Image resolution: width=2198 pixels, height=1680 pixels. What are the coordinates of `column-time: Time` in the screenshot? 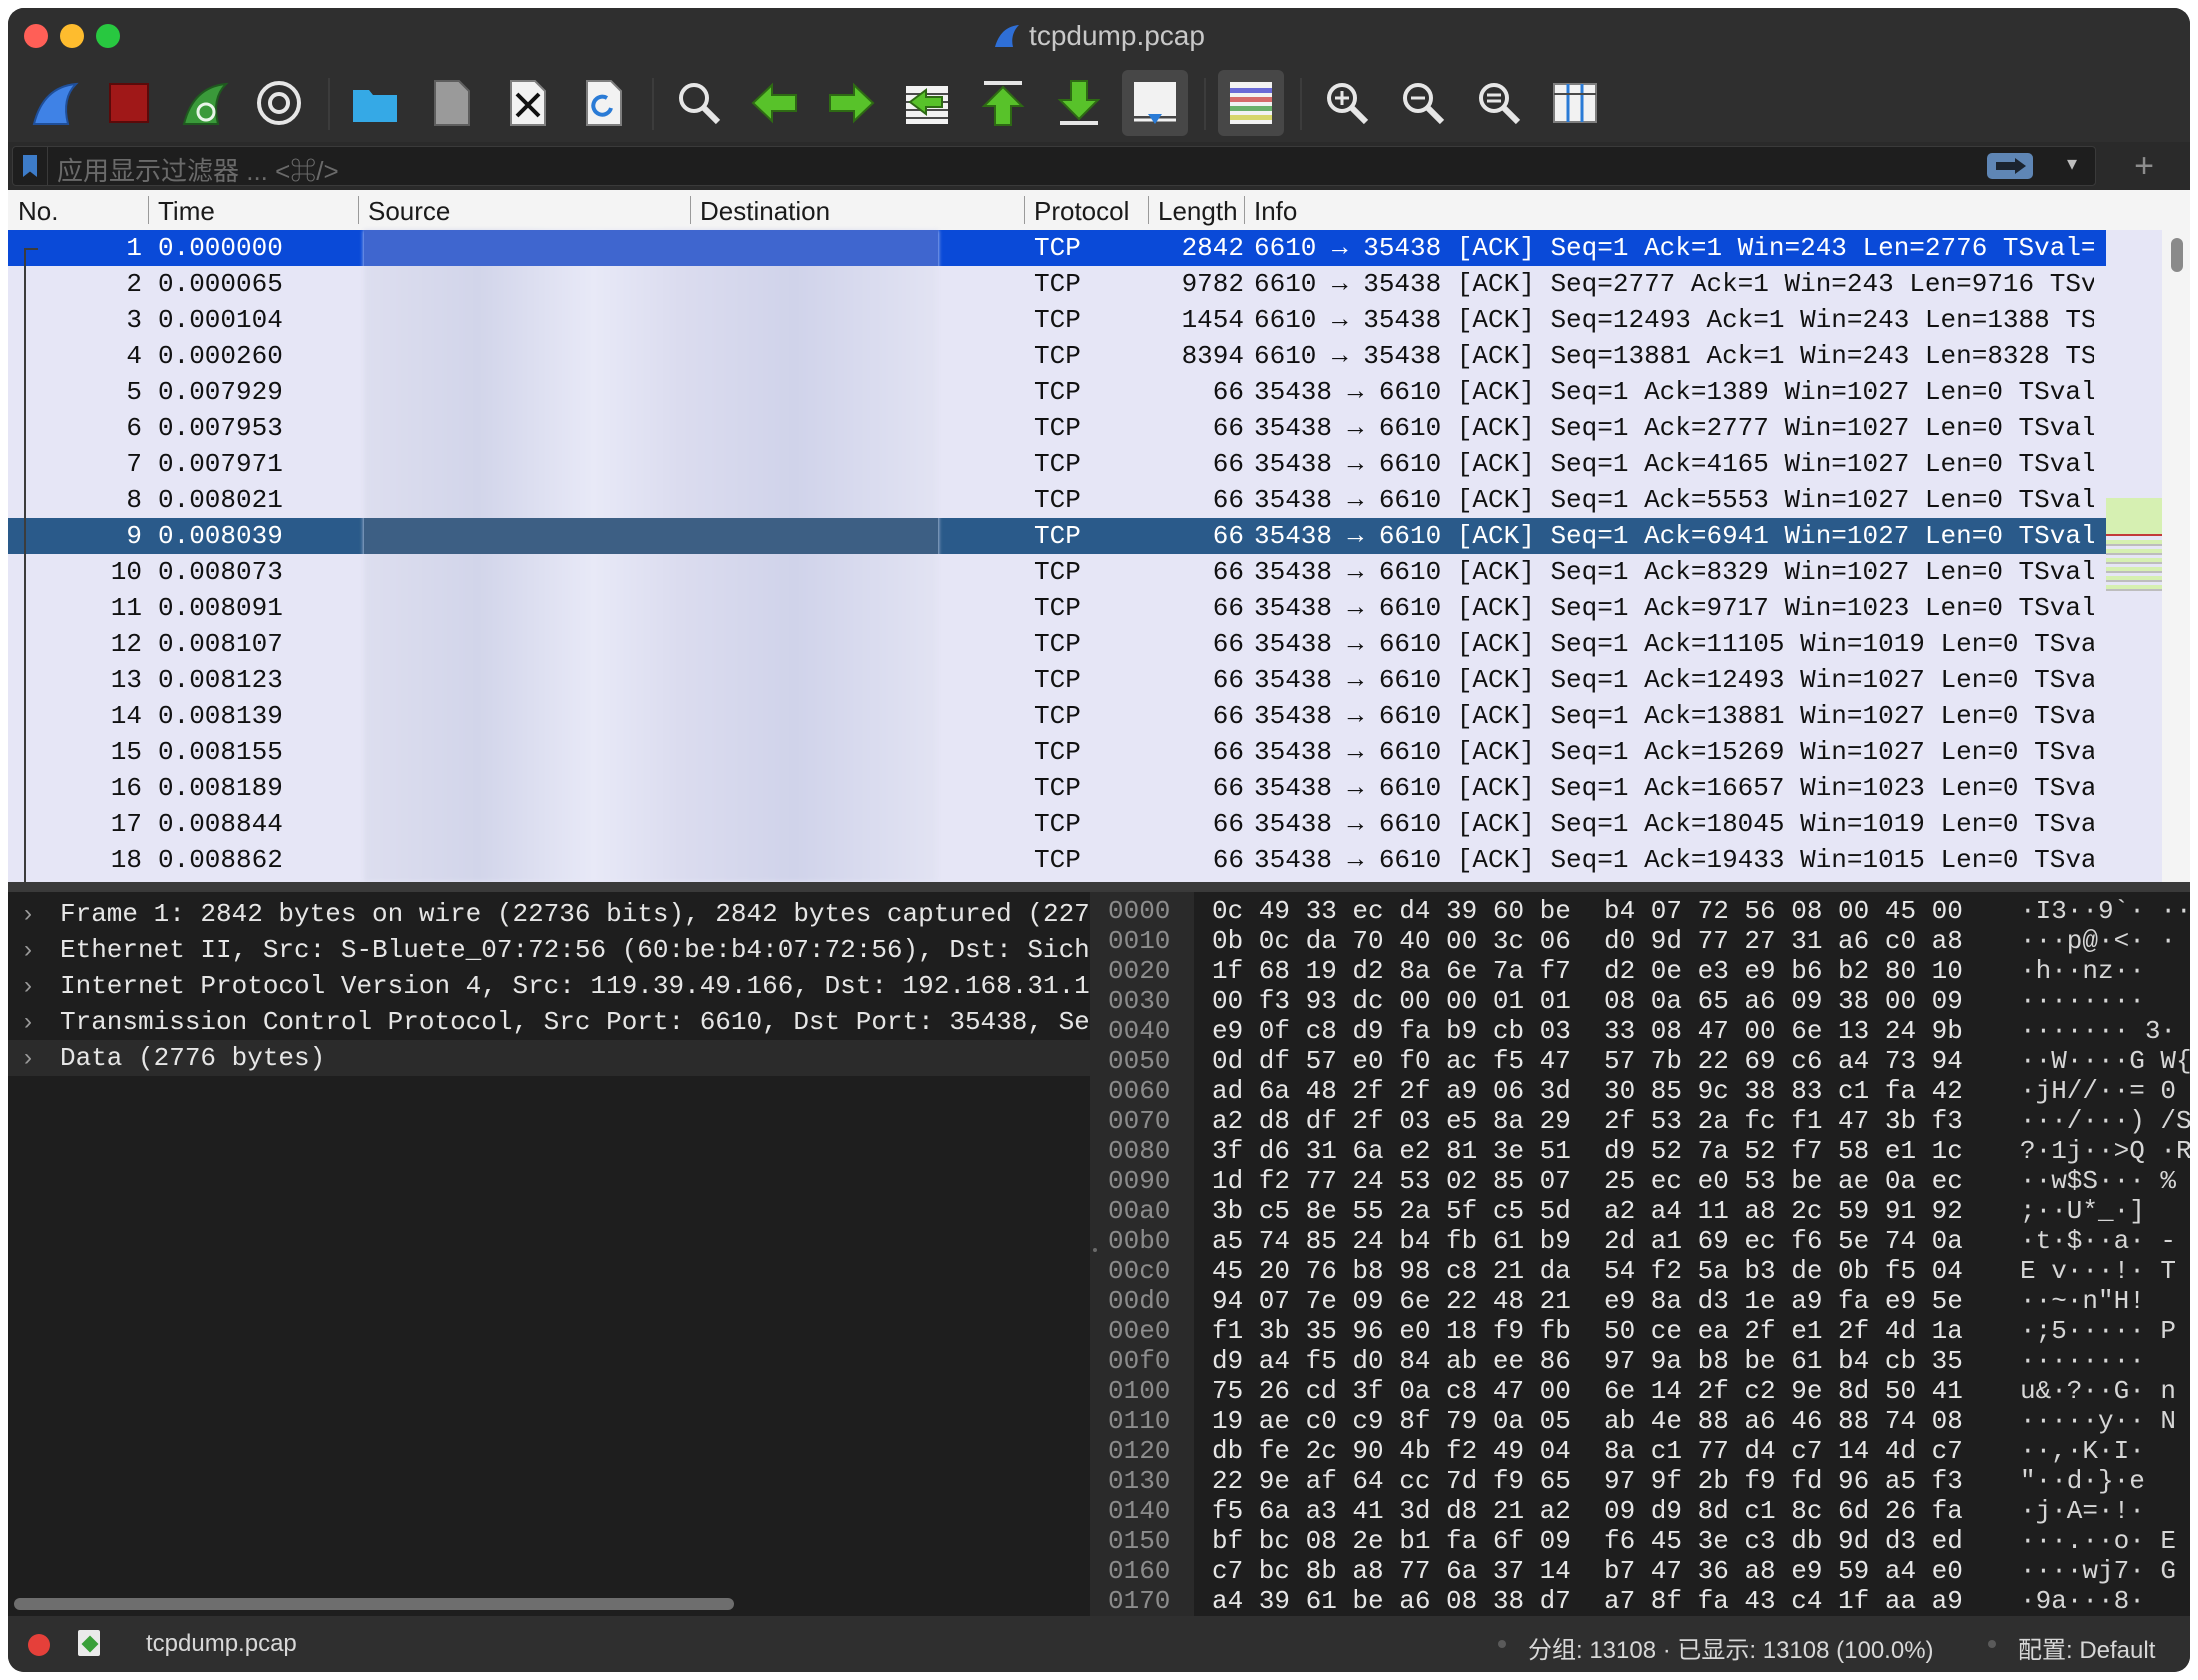 It's located at (186, 211).